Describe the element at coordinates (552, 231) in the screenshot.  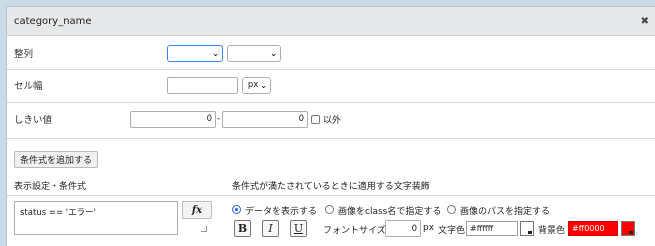
I see `bg-color-label: 背景色` at that location.